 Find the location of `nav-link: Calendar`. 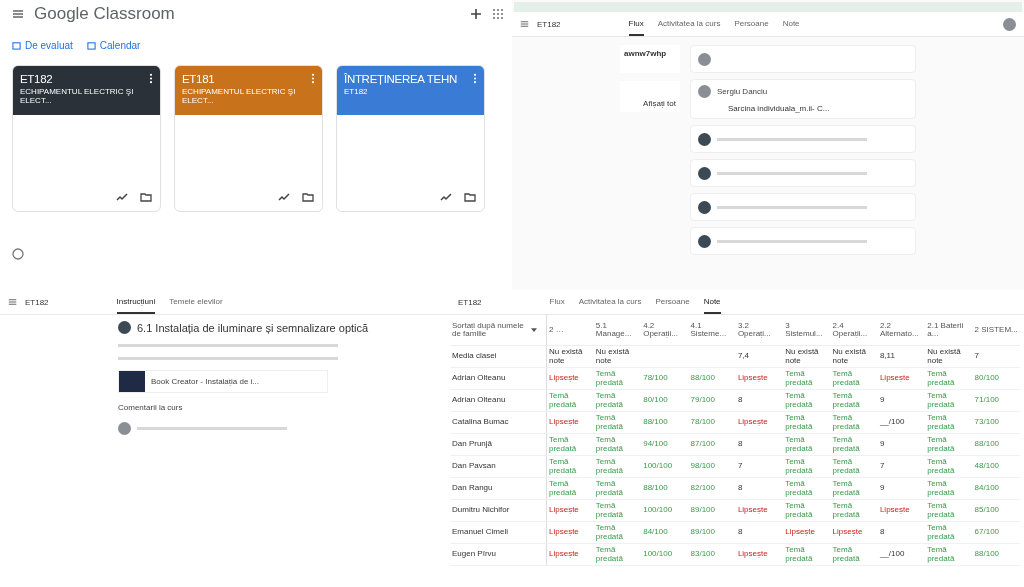

nav-link: Calendar is located at coordinates (113, 45).